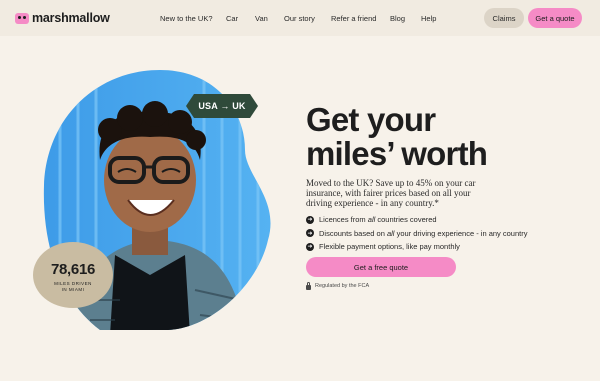  Describe the element at coordinates (428, 18) in the screenshot. I see `nav-help: Help` at that location.